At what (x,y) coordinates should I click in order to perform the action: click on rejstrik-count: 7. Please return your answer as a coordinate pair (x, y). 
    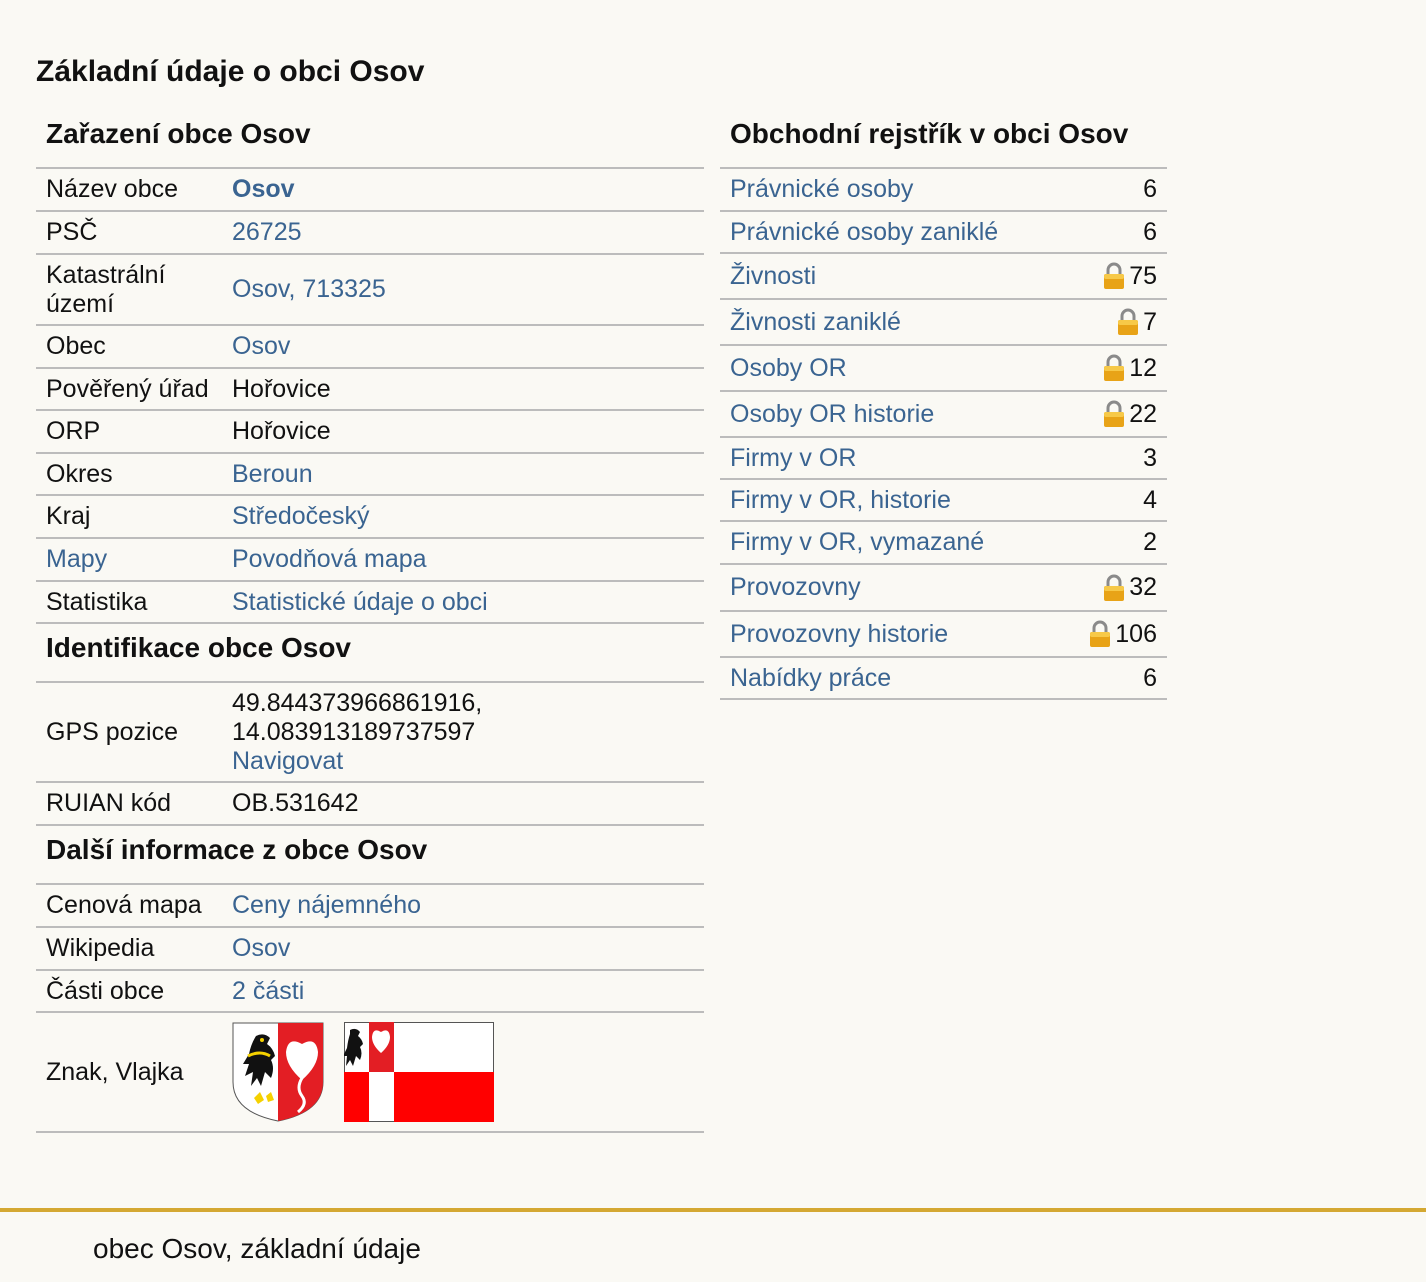
    Looking at the image, I should click on (1150, 321).